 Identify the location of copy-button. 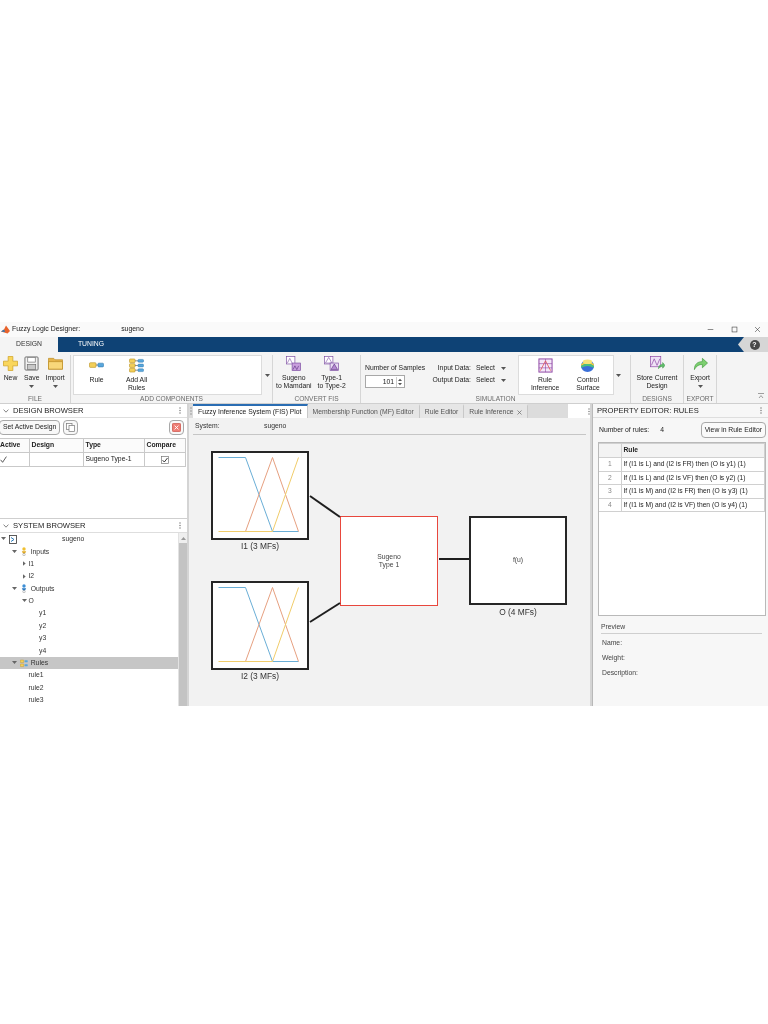
(71, 427).